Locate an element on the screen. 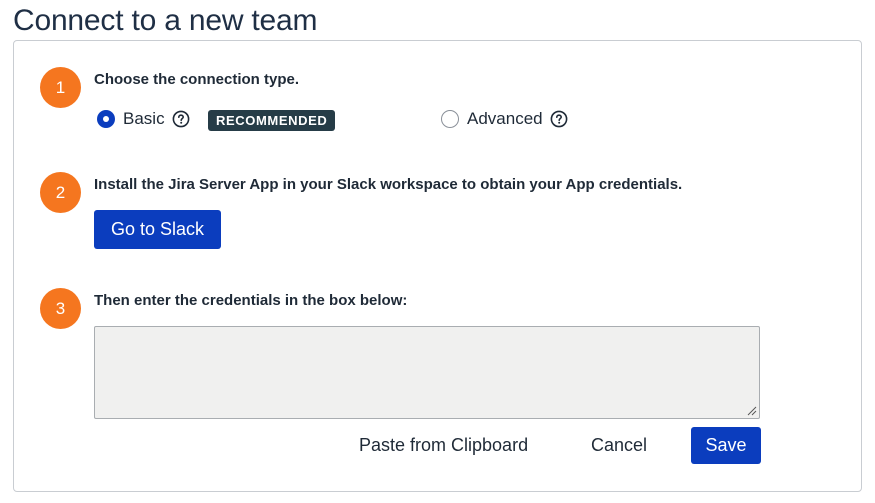 The image size is (875, 503). advanced-label: Advanced is located at coordinates (505, 118).